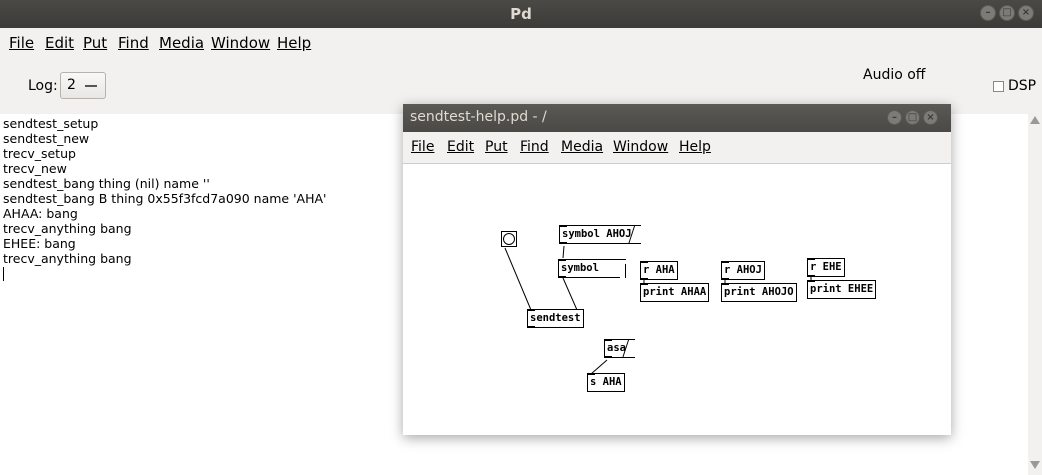 Image resolution: width=1042 pixels, height=475 pixels. Describe the element at coordinates (46, 138) in the screenshot. I see `console-line: sendtest_new` at that location.